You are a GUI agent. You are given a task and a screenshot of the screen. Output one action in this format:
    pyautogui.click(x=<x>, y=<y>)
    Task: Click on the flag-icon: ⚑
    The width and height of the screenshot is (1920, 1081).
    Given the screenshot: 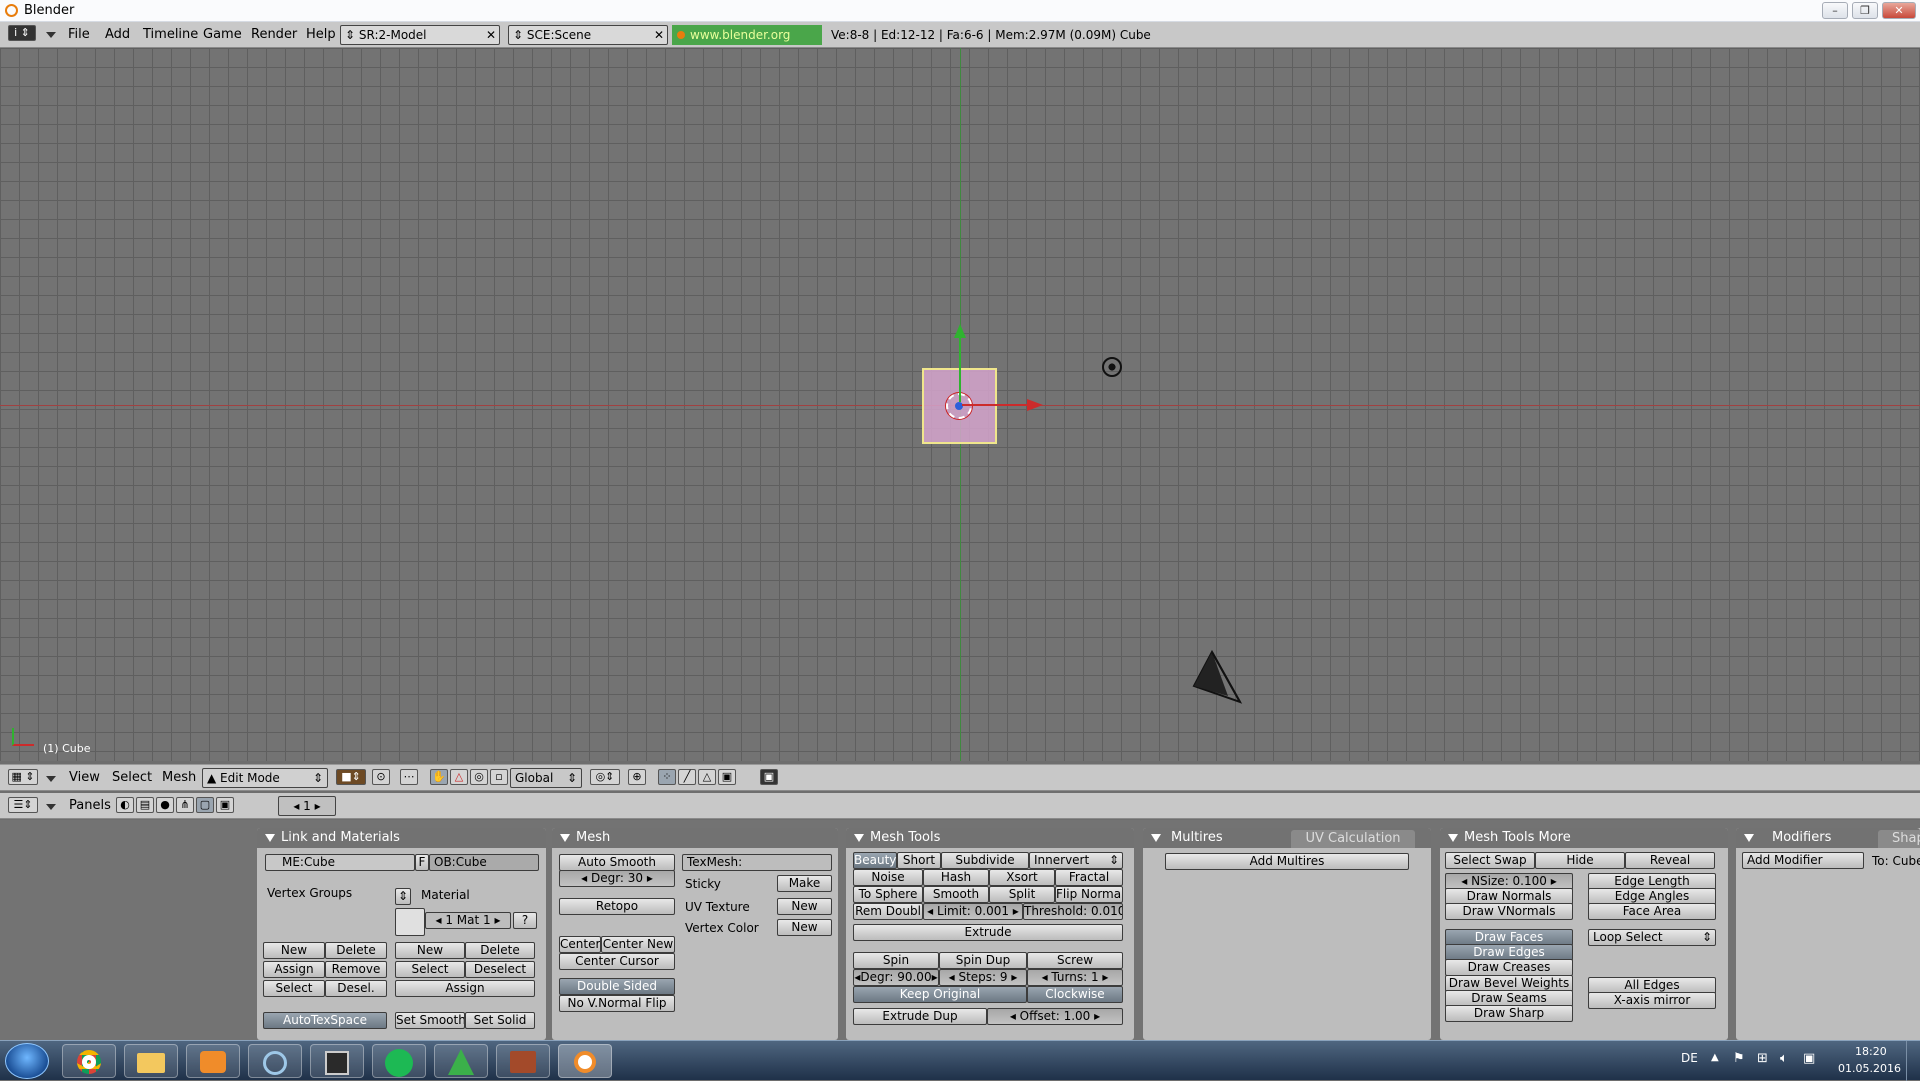 What is the action you would take?
    pyautogui.click(x=1739, y=1058)
    